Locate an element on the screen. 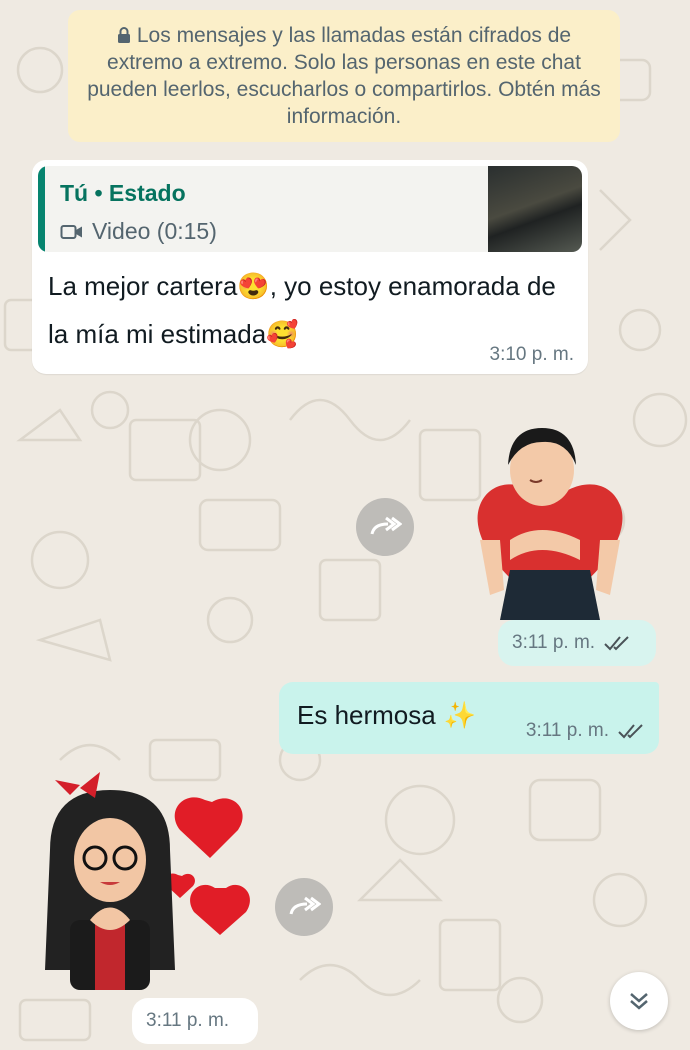 This screenshot has height=1050, width=690. double-chevron-down-icon is located at coordinates (639, 1001).